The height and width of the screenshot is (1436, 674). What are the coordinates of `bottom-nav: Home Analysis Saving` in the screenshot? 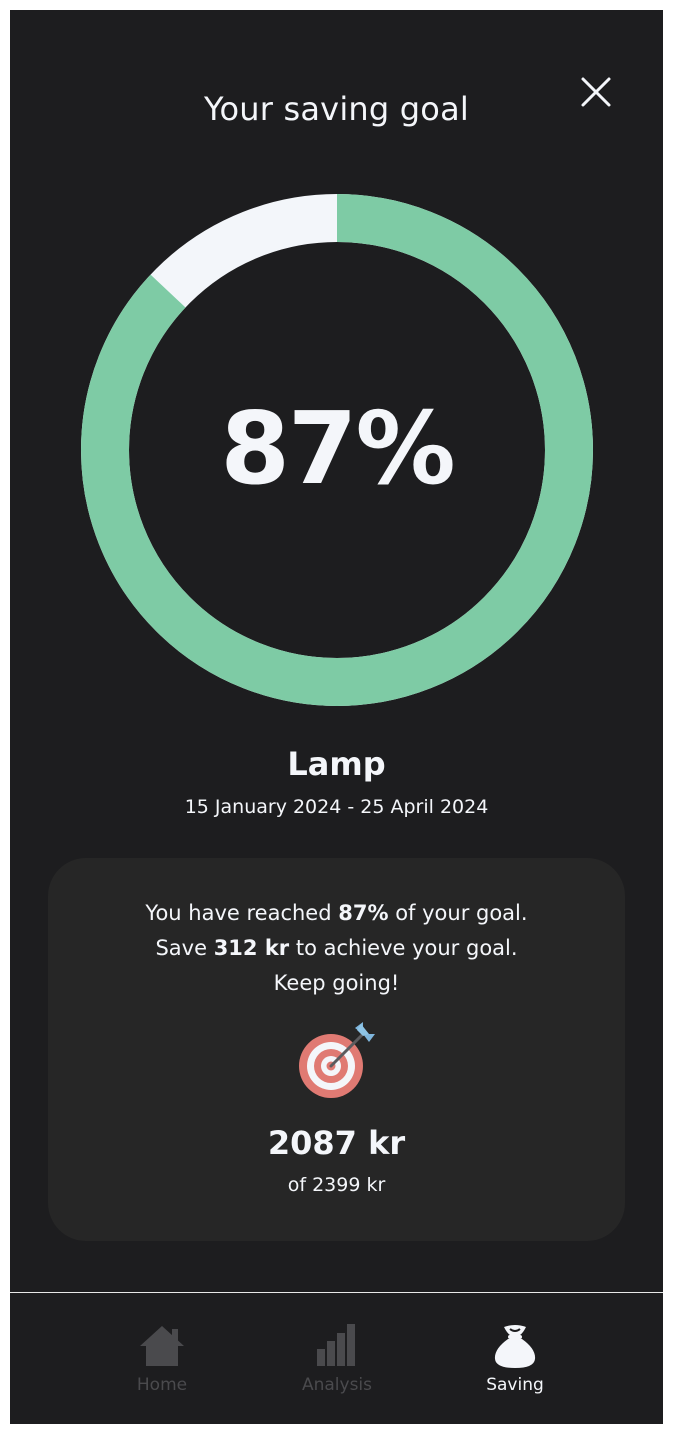 It's located at (336, 1358).